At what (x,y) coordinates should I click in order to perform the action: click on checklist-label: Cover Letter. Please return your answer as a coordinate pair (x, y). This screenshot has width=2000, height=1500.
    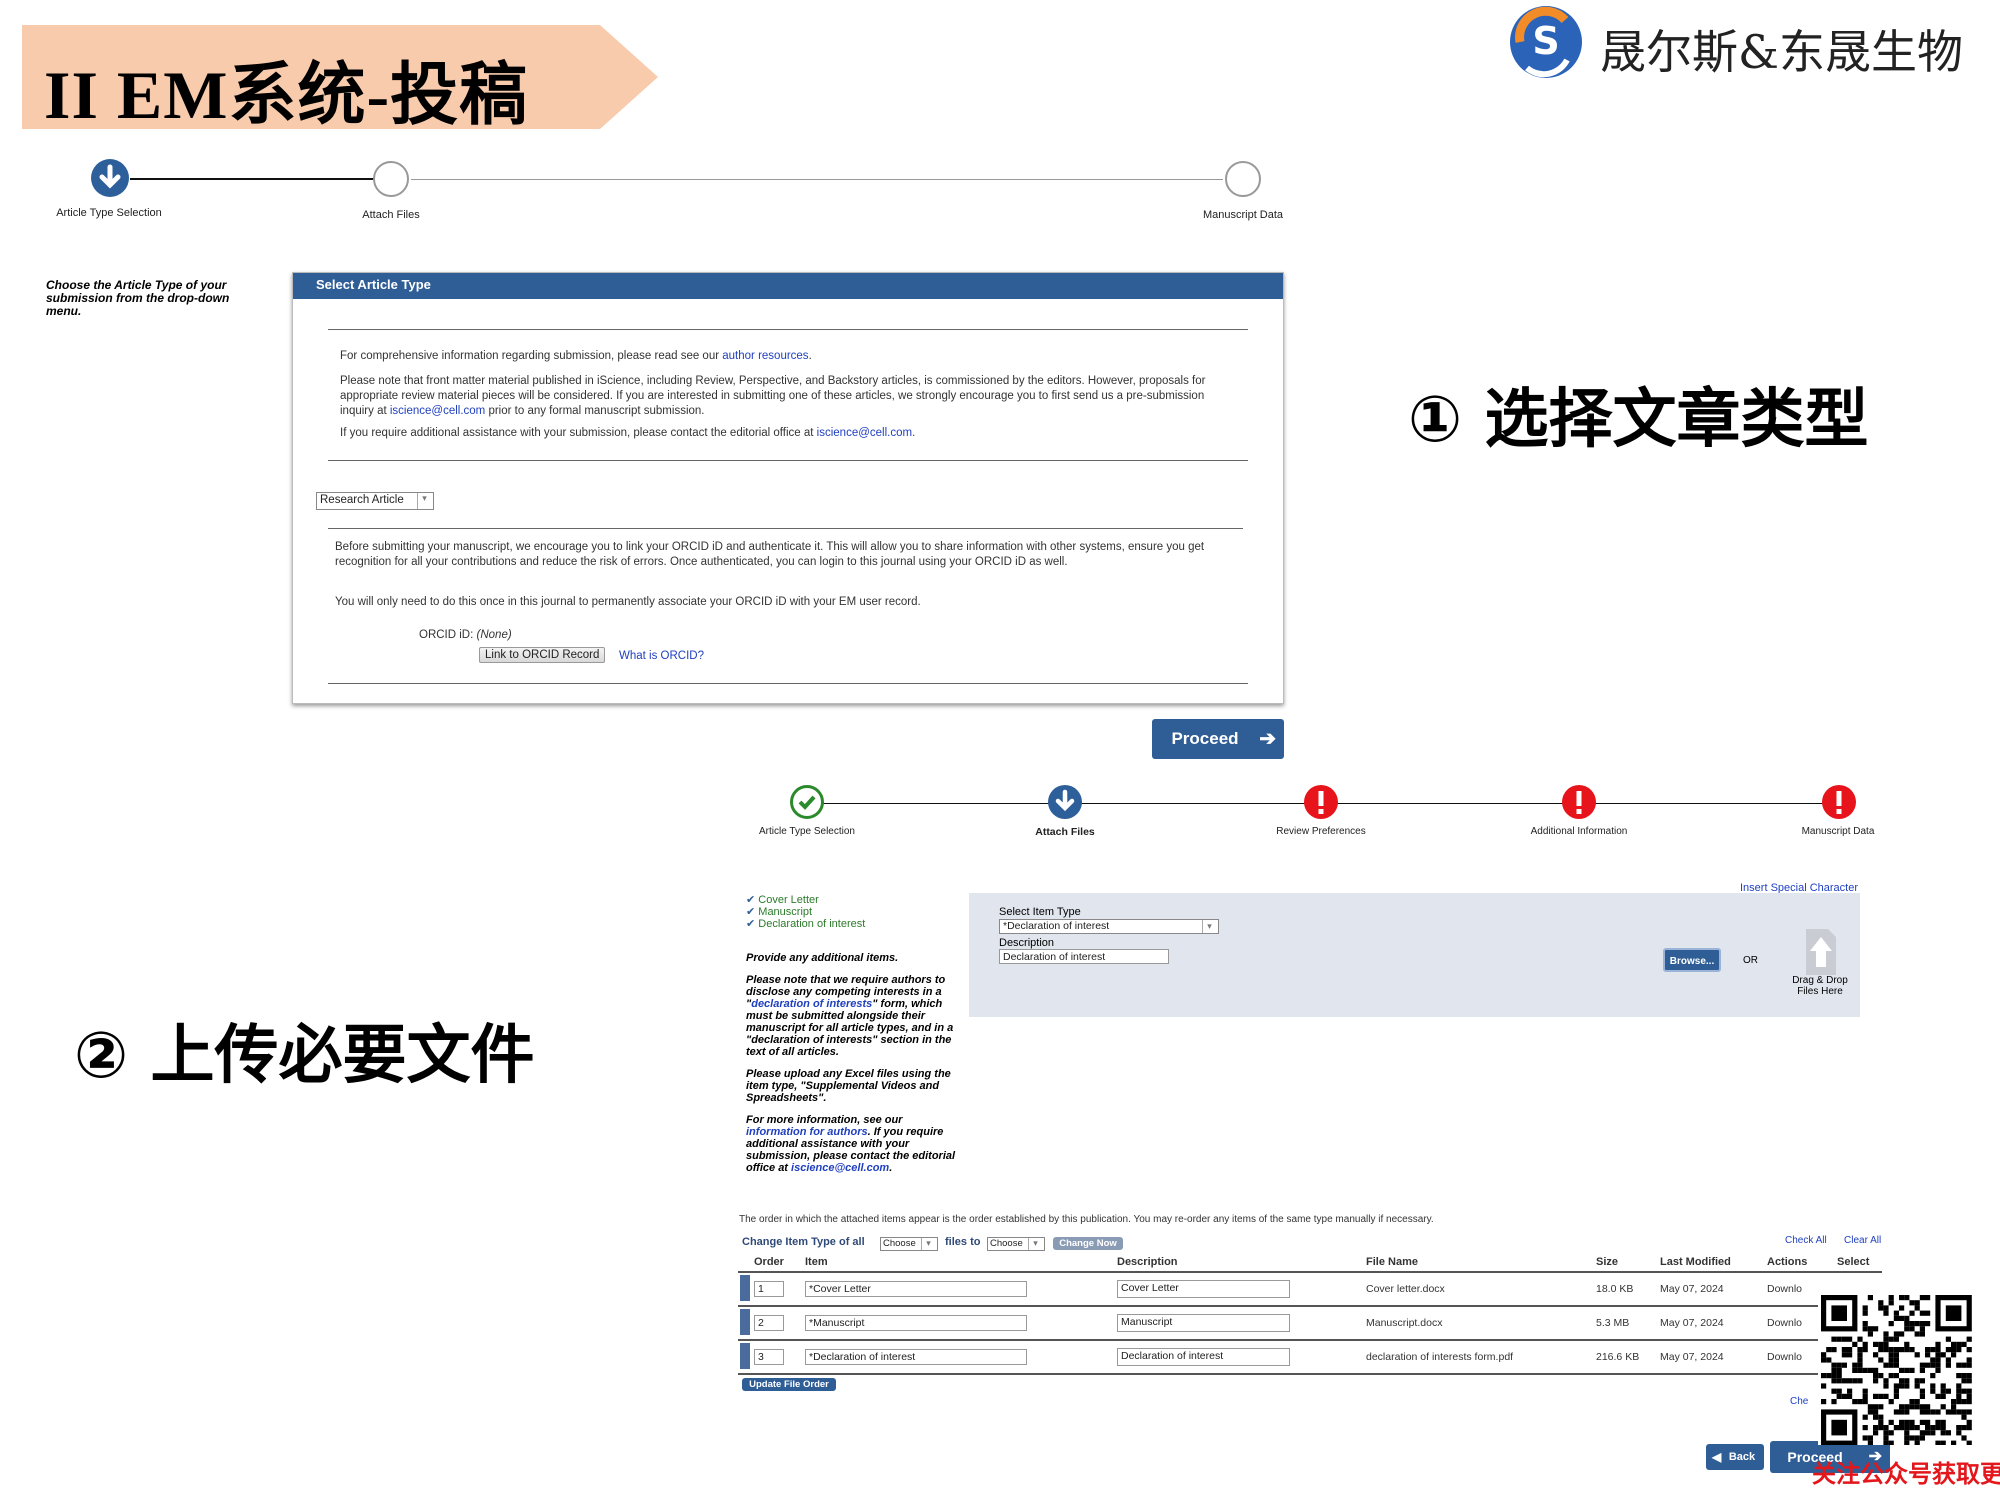
    Looking at the image, I should click on (788, 900).